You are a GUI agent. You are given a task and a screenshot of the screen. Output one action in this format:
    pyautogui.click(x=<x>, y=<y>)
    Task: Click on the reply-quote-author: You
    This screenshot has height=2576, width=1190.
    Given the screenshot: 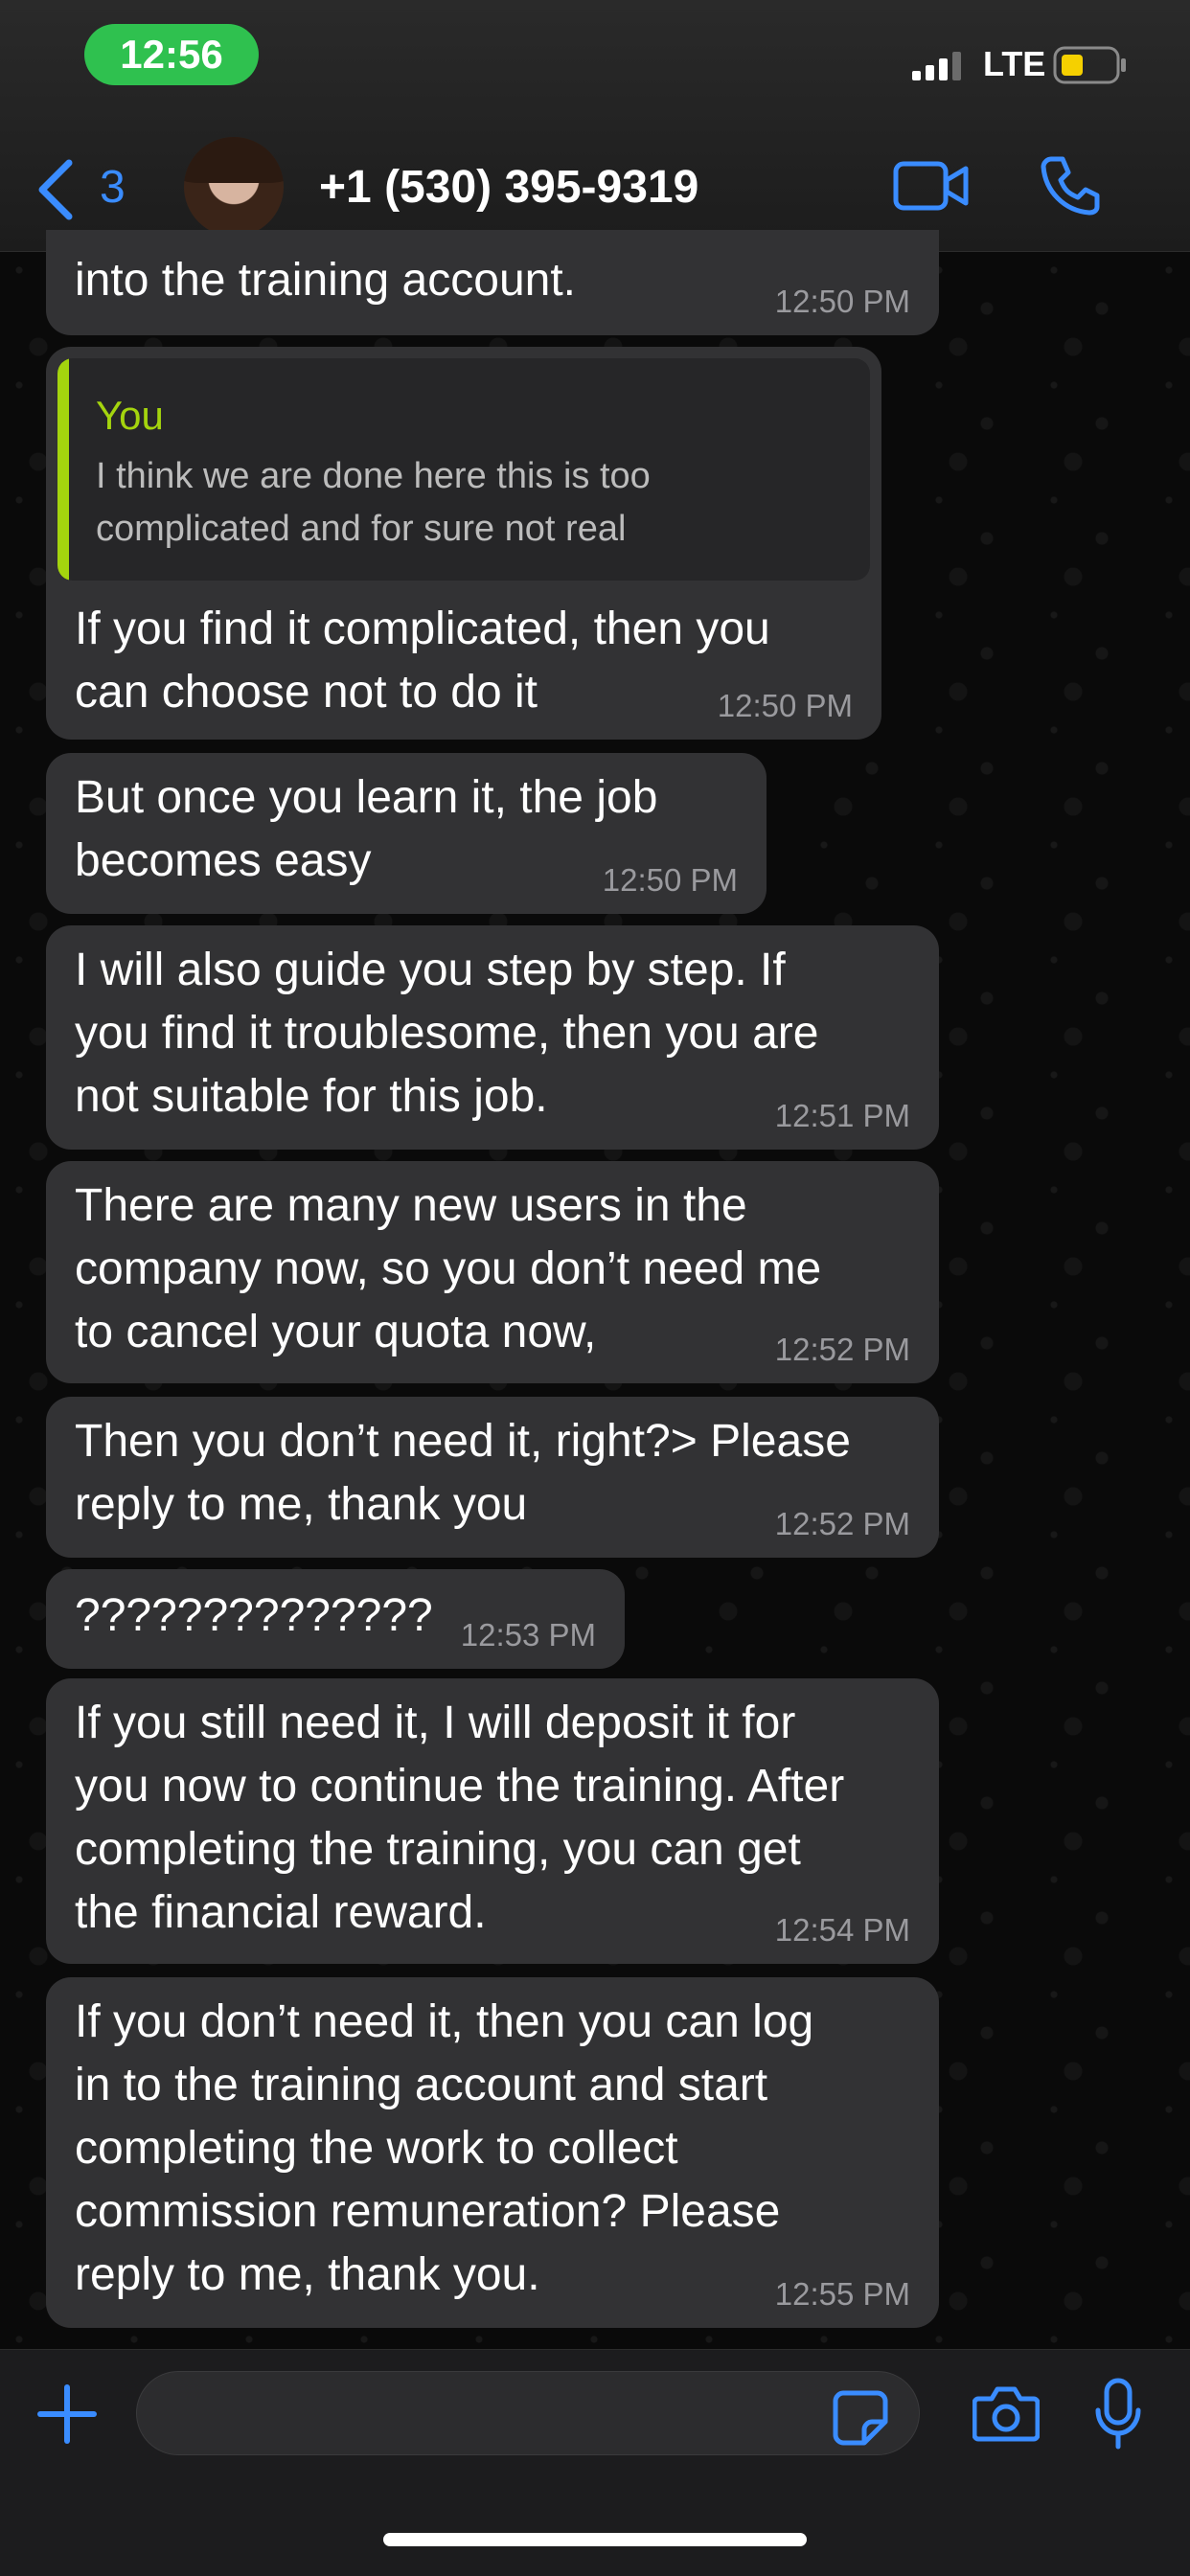 What is the action you would take?
    pyautogui.click(x=130, y=415)
    